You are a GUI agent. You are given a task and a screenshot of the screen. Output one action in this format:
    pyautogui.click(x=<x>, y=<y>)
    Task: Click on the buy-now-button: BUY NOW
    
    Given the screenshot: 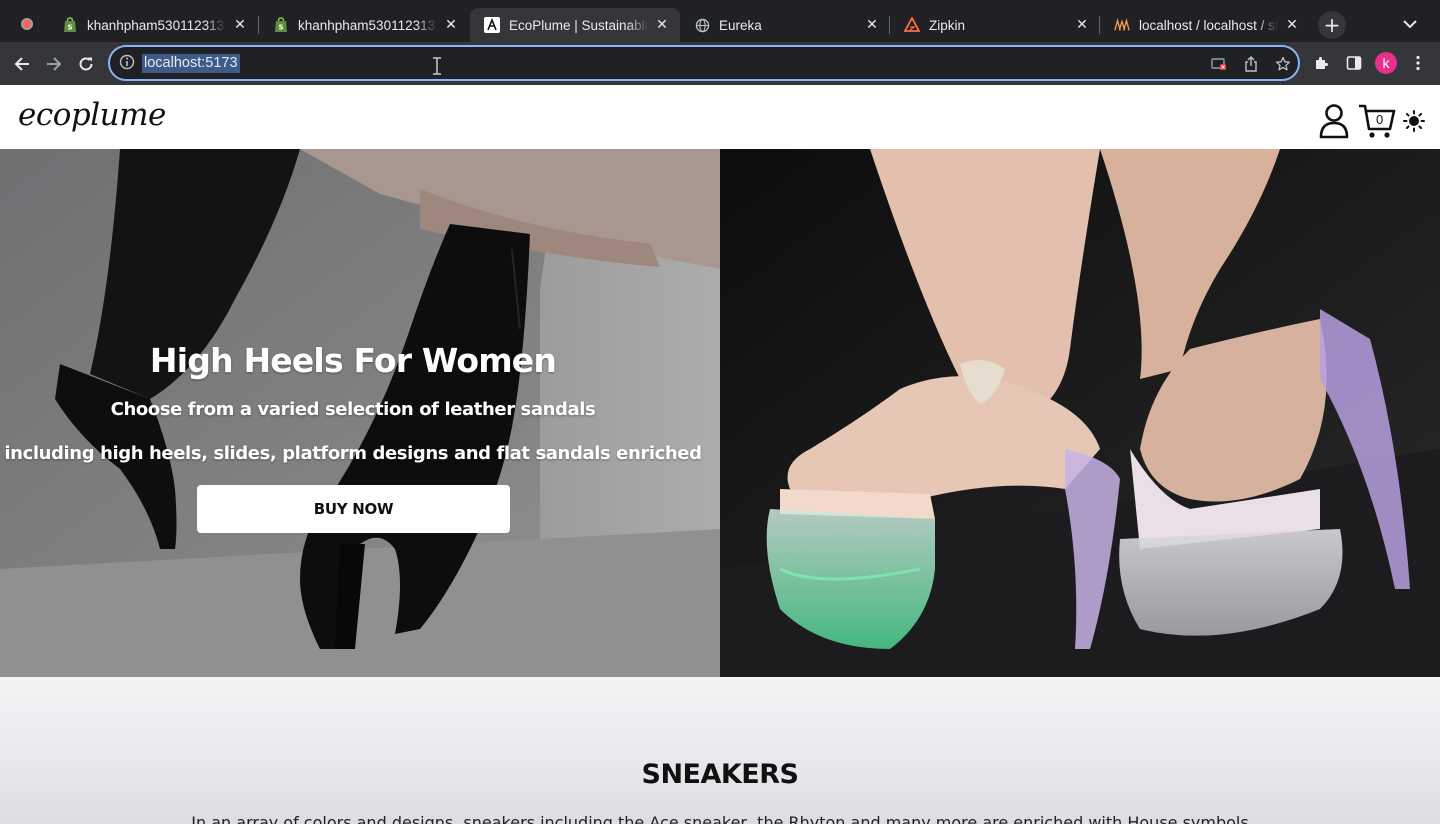 What is the action you would take?
    pyautogui.click(x=353, y=509)
    